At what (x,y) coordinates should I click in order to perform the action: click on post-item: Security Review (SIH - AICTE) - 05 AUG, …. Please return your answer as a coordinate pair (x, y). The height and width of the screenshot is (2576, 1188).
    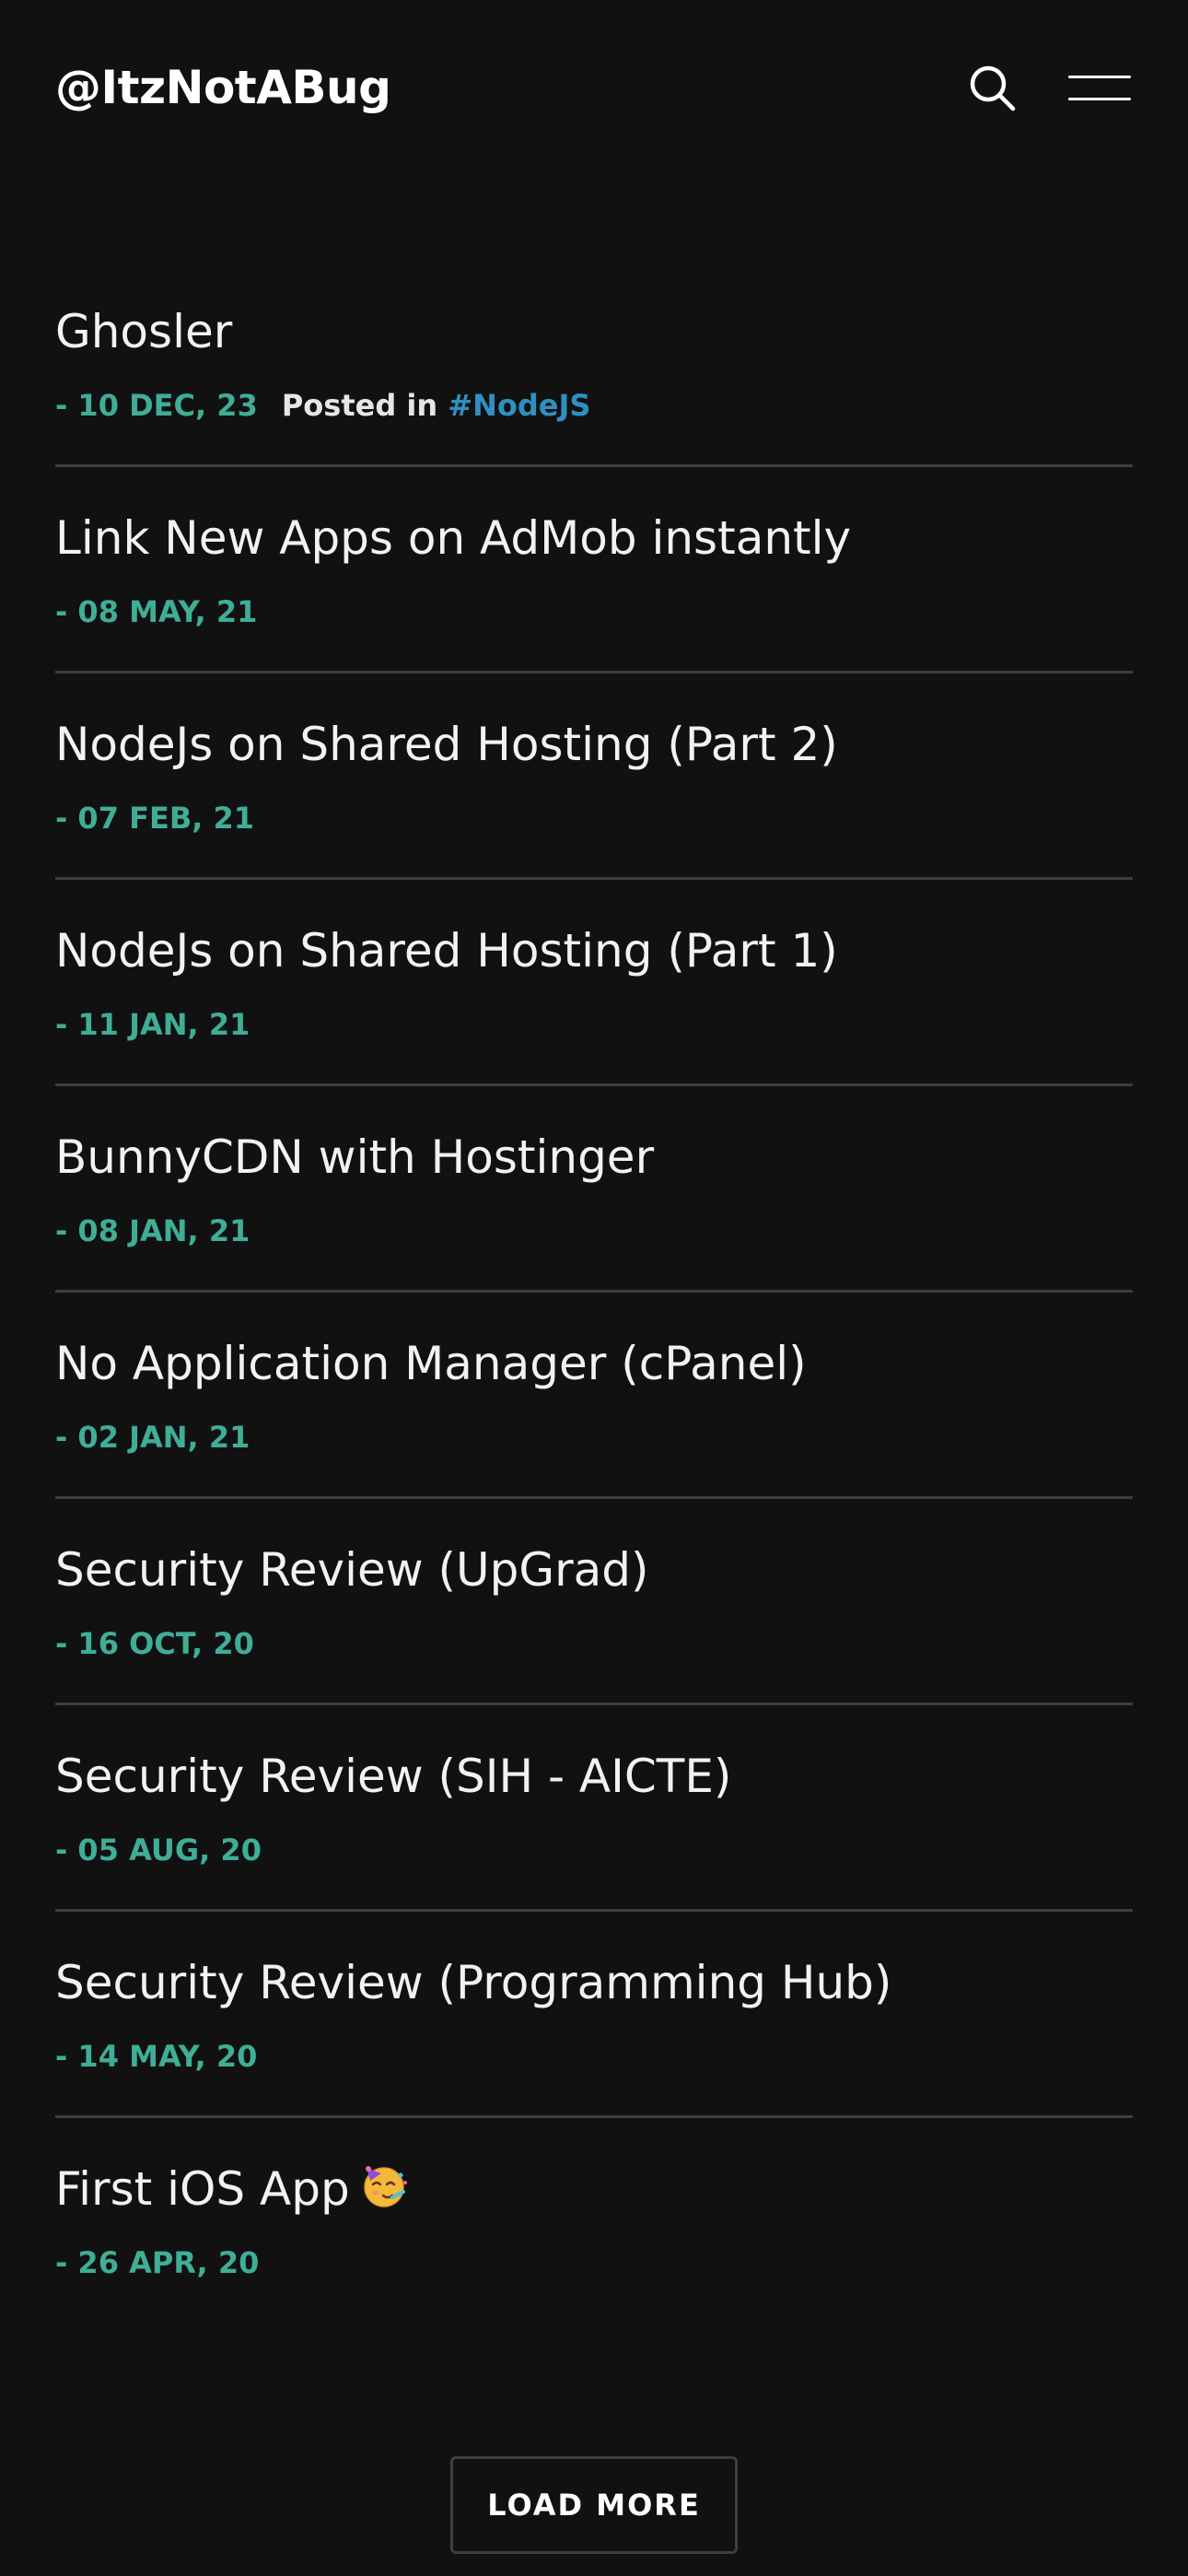
    Looking at the image, I should click on (594, 1808).